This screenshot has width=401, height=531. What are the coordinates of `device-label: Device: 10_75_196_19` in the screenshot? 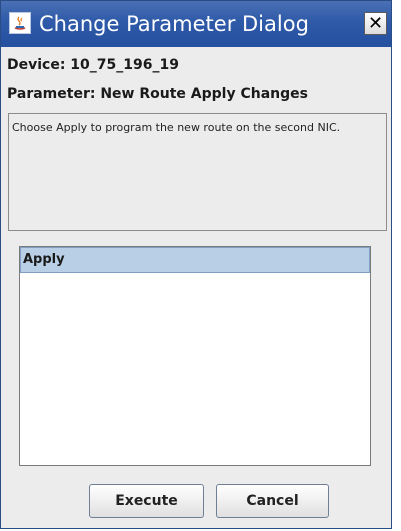 It's located at (93, 65).